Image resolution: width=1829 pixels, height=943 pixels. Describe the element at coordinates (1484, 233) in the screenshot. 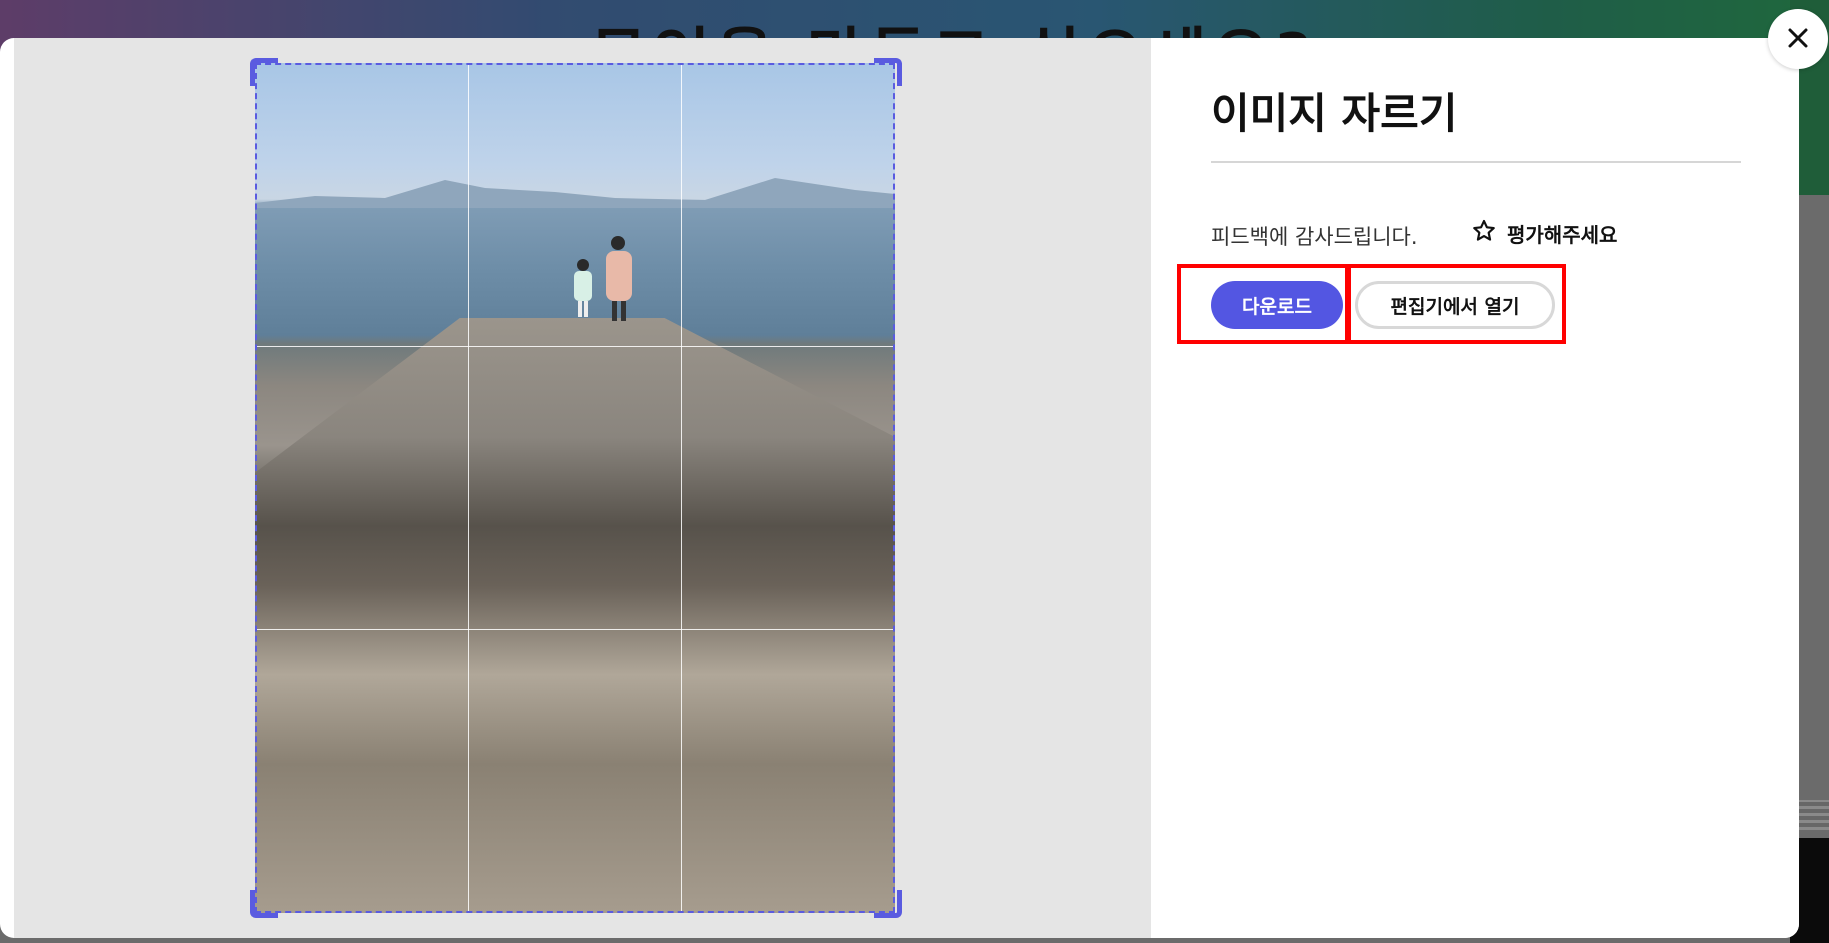

I see `star-outline-icon` at that location.